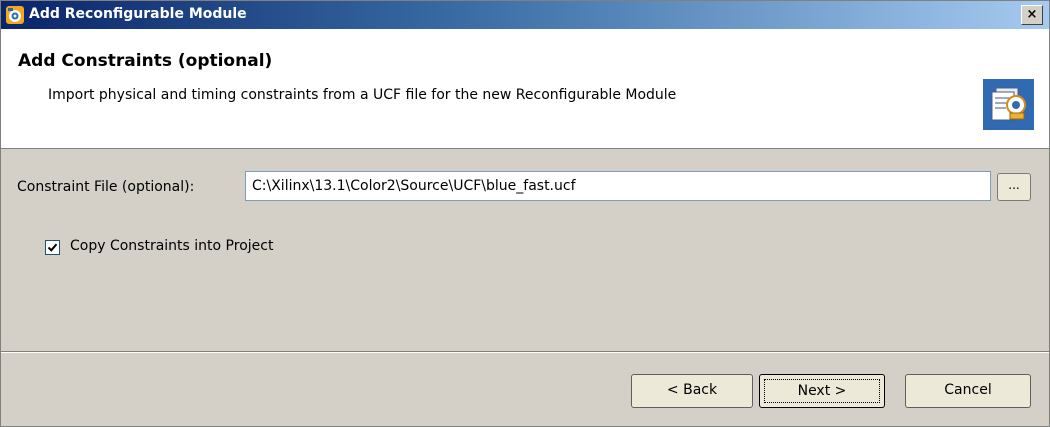 Image resolution: width=1050 pixels, height=427 pixels. What do you see at coordinates (618, 186) in the screenshot?
I see `constraint-file-input` at bounding box center [618, 186].